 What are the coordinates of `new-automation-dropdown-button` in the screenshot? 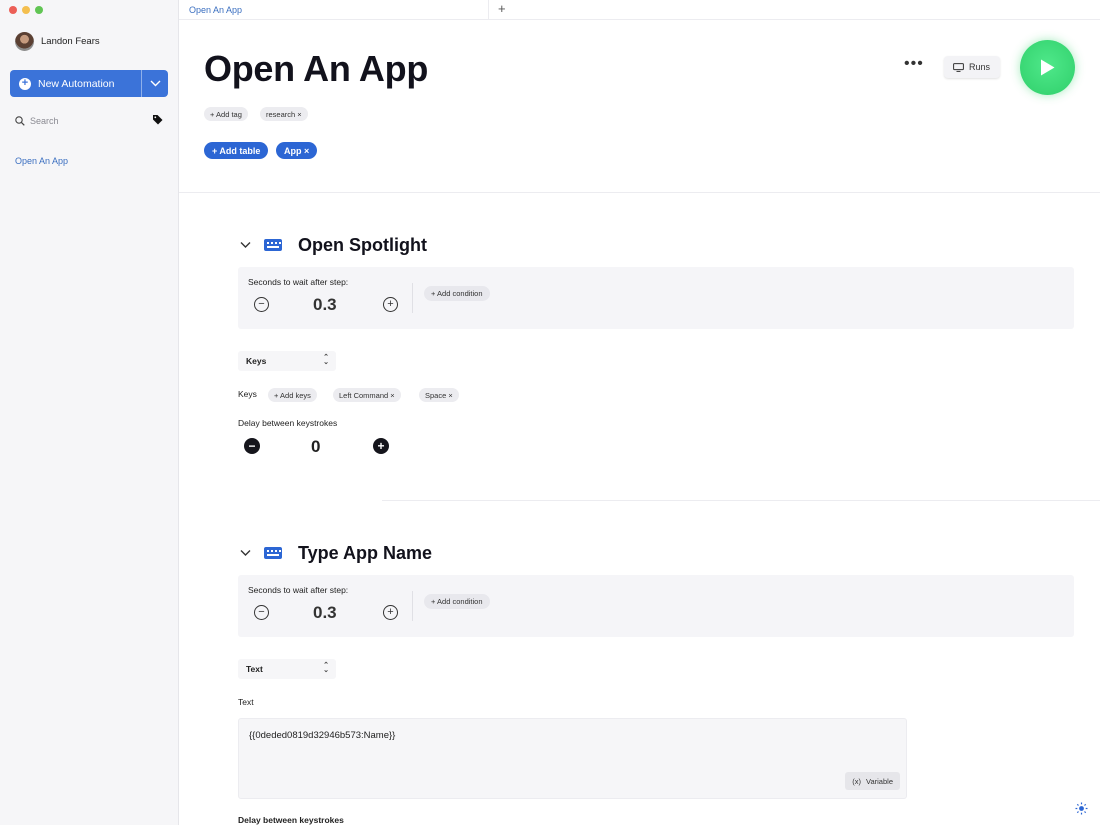 It's located at (154, 83).